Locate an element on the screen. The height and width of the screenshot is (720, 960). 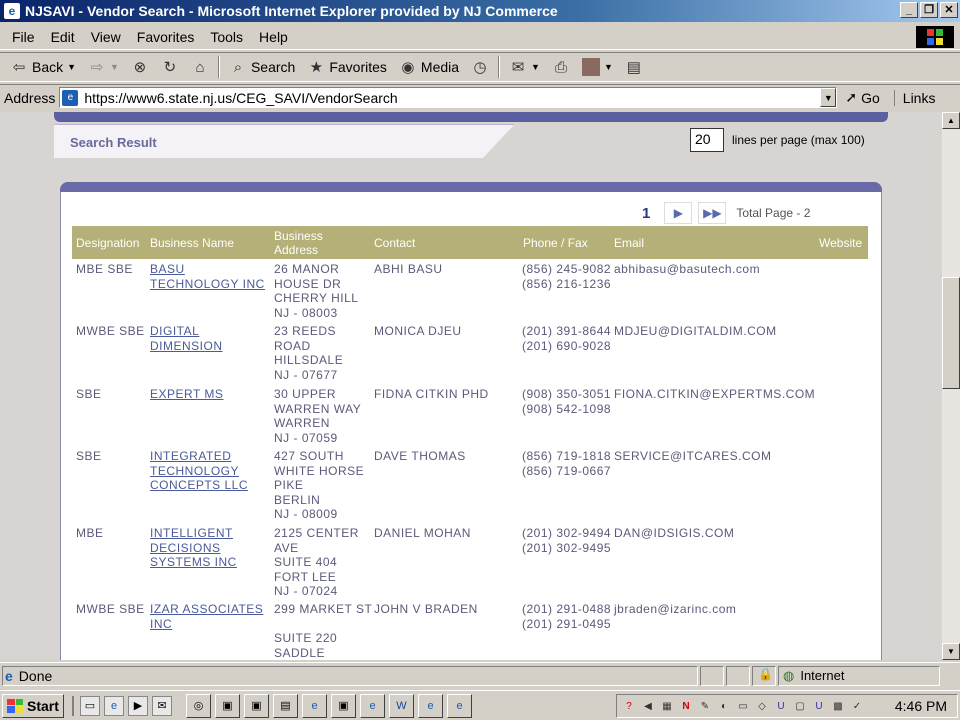
tray-icon: ✓ is located at coordinates (857, 706).